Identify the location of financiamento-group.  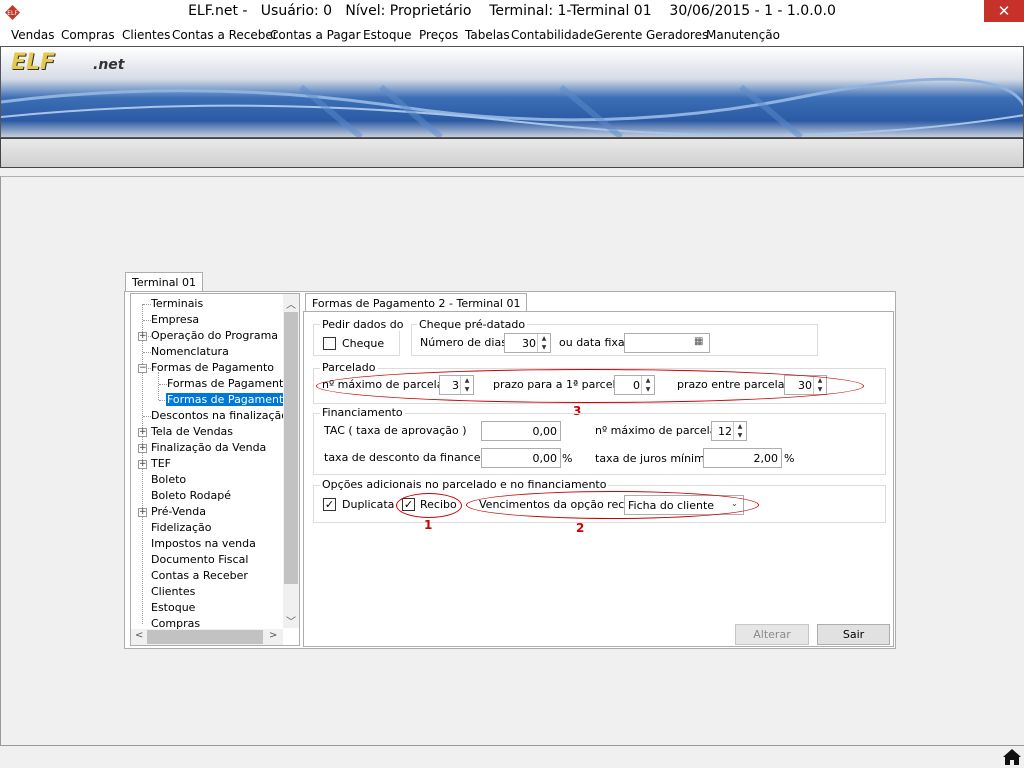
(599, 444).